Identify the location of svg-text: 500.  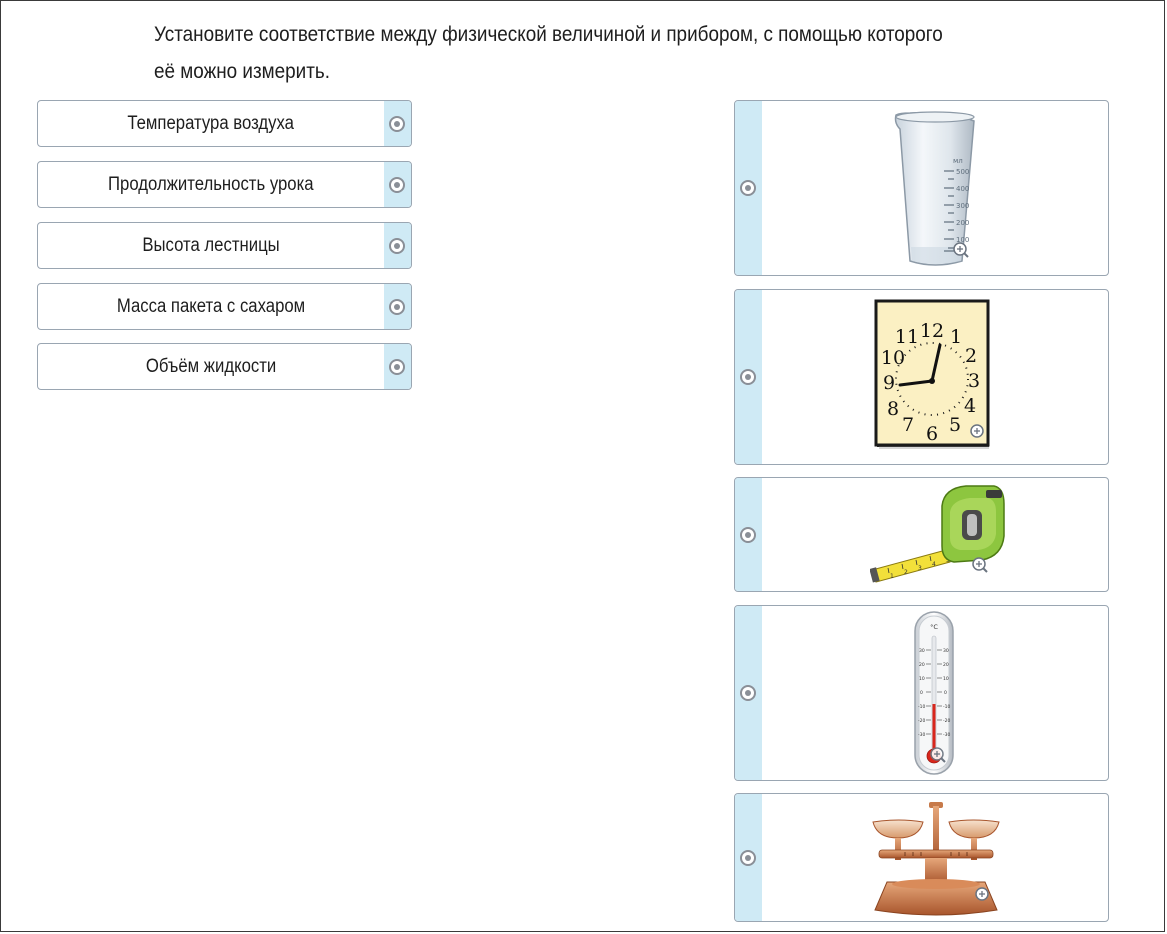
(962, 172).